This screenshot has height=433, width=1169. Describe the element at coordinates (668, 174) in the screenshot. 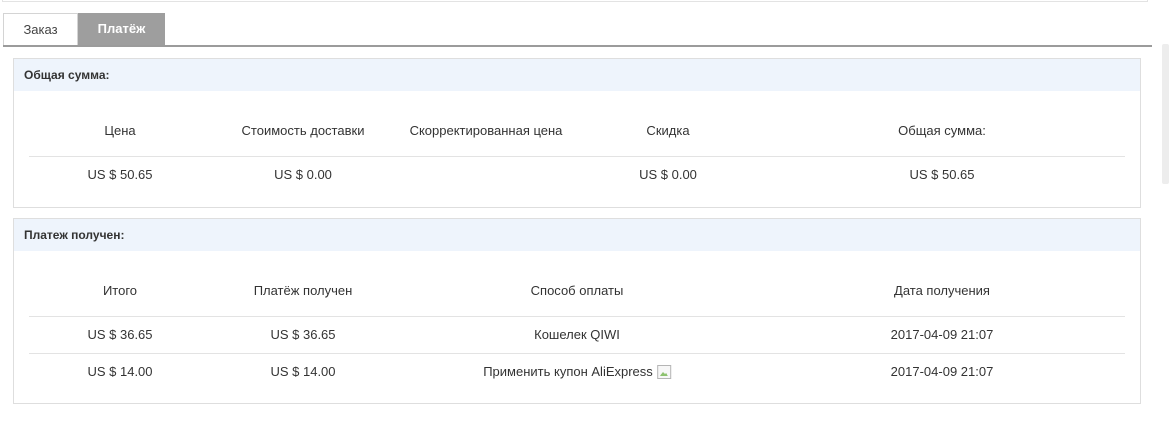

I see `value-discount: US $ 0.00` at that location.